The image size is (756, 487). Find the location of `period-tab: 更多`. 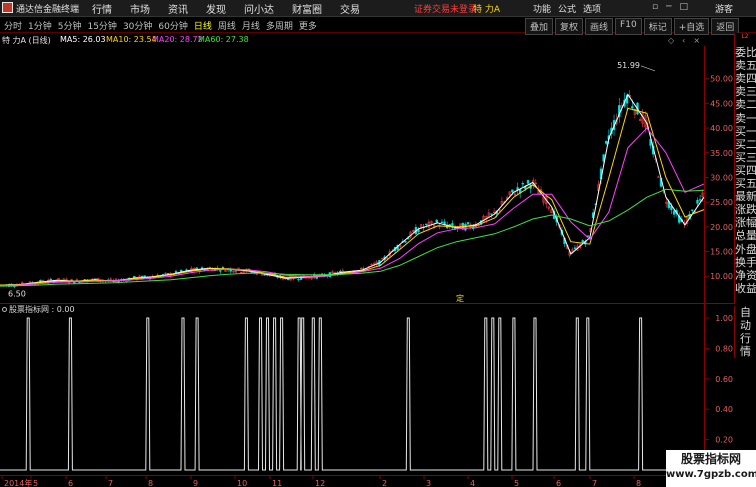

period-tab: 更多 is located at coordinates (308, 25).